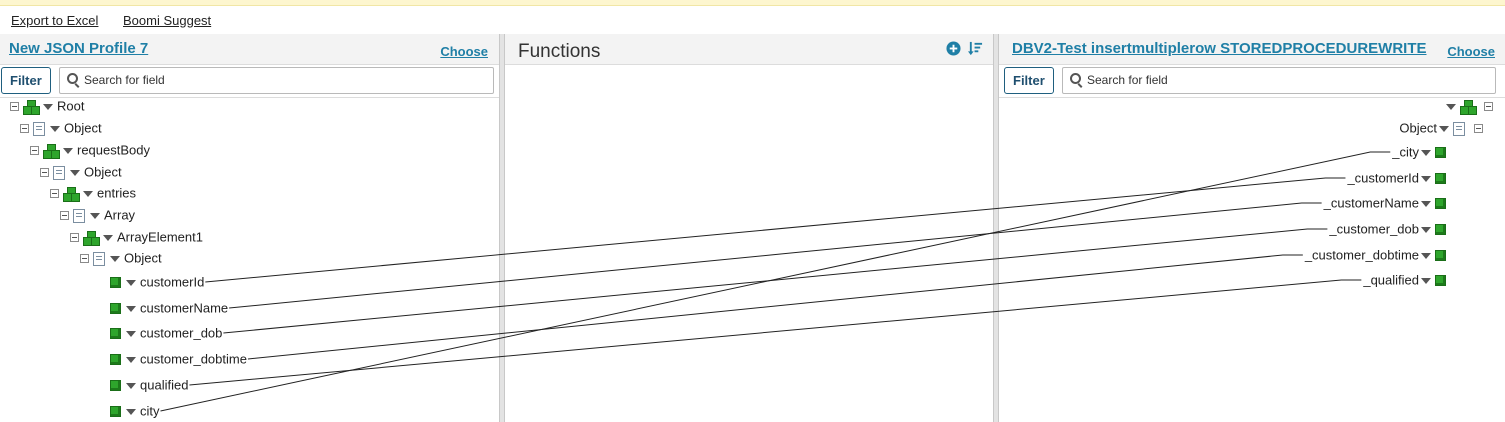  I want to click on node-label: Array, so click(120, 215).